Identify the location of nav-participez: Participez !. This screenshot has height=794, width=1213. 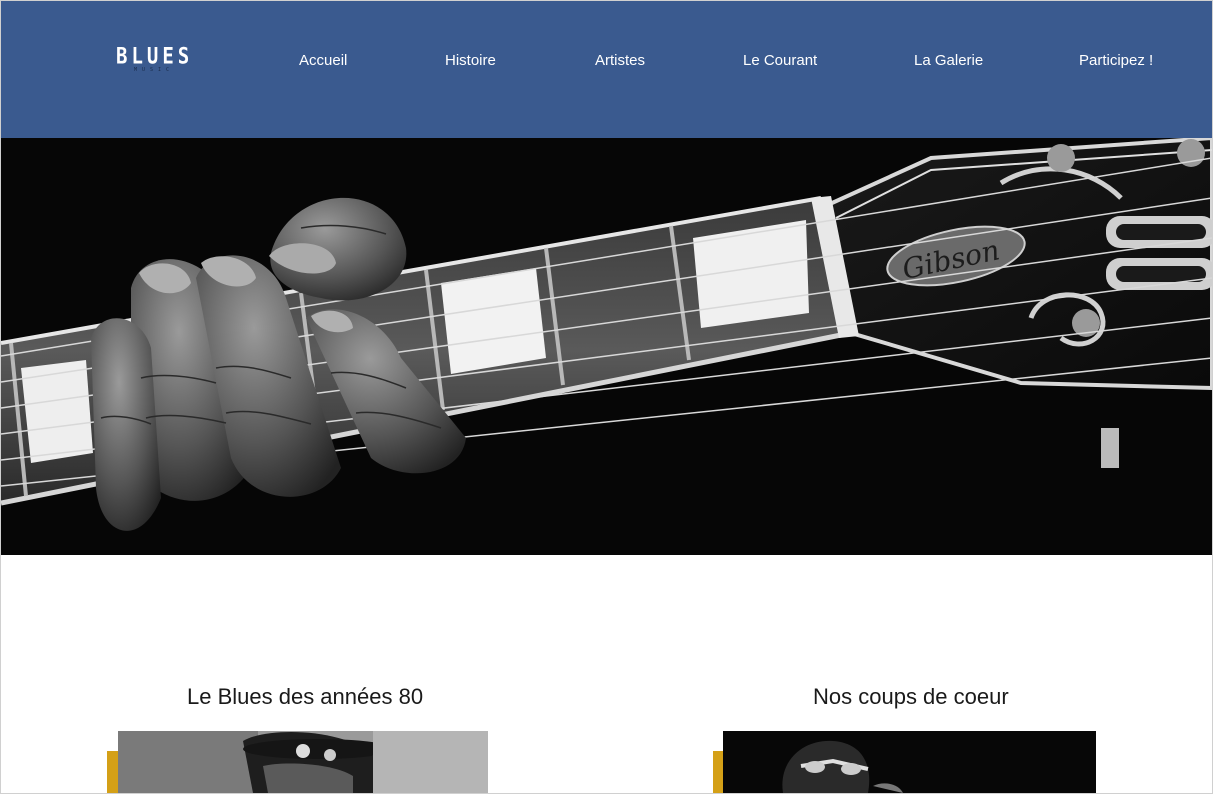
(1116, 61).